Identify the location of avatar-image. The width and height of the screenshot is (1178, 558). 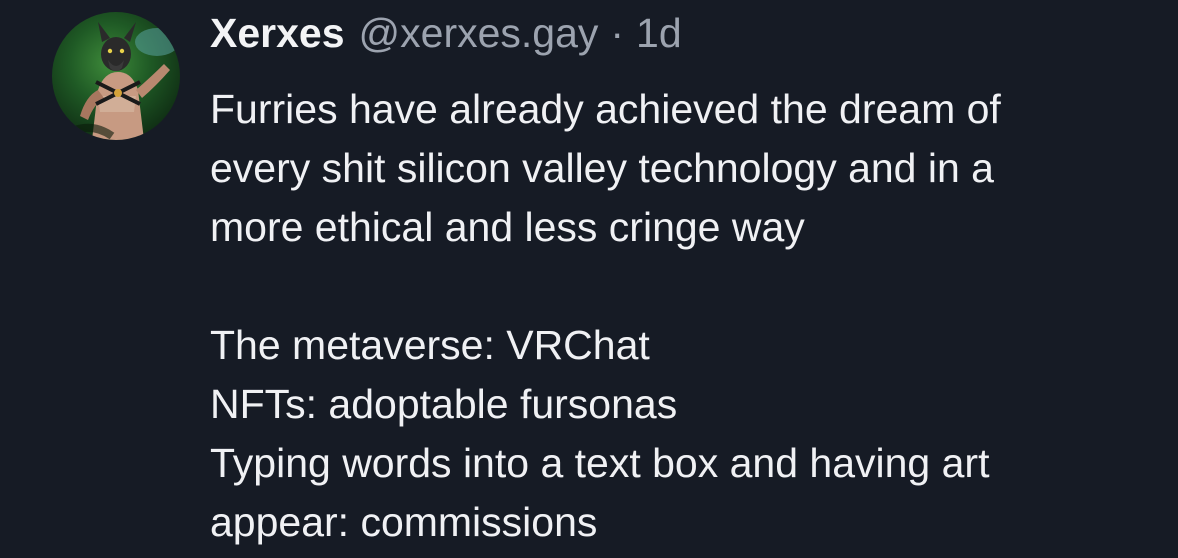
(116, 76).